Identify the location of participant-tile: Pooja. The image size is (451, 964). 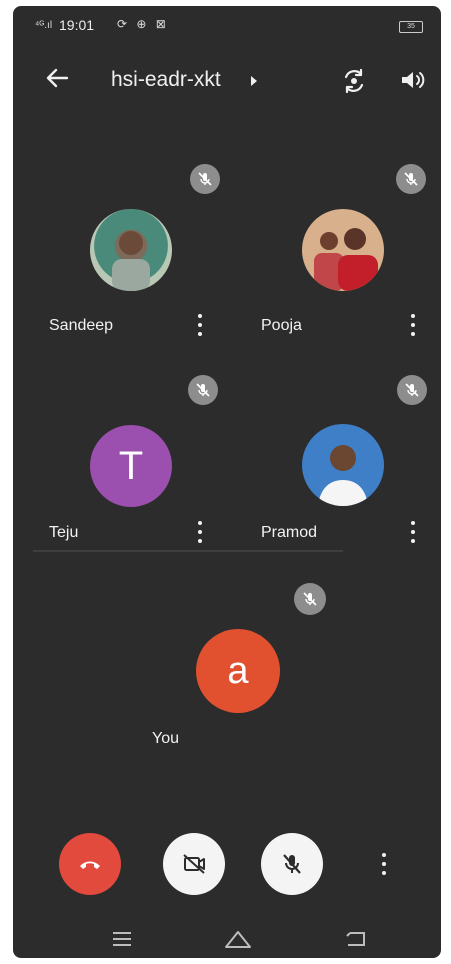
(332, 259).